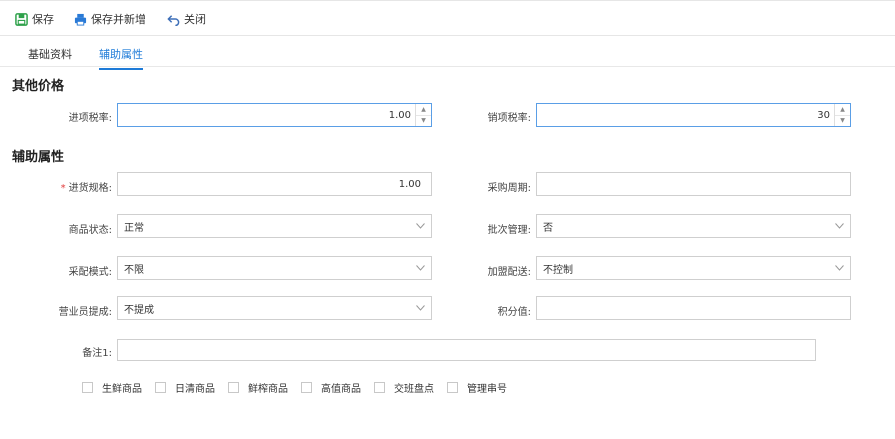  I want to click on franchise-delivery-label: 加盟配送:, so click(509, 272).